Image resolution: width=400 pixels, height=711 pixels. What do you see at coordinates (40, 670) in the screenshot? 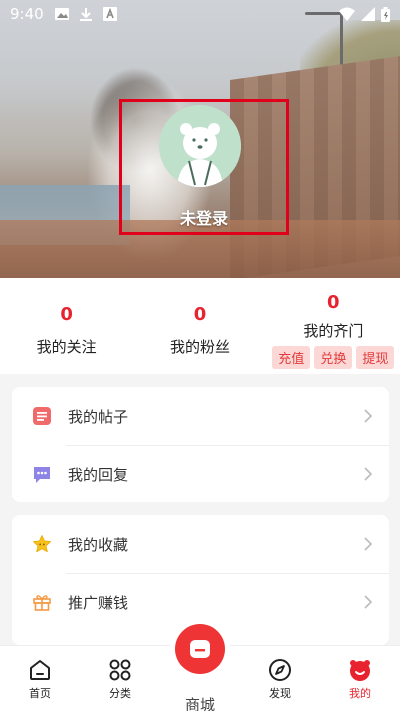
I see `home-icon` at bounding box center [40, 670].